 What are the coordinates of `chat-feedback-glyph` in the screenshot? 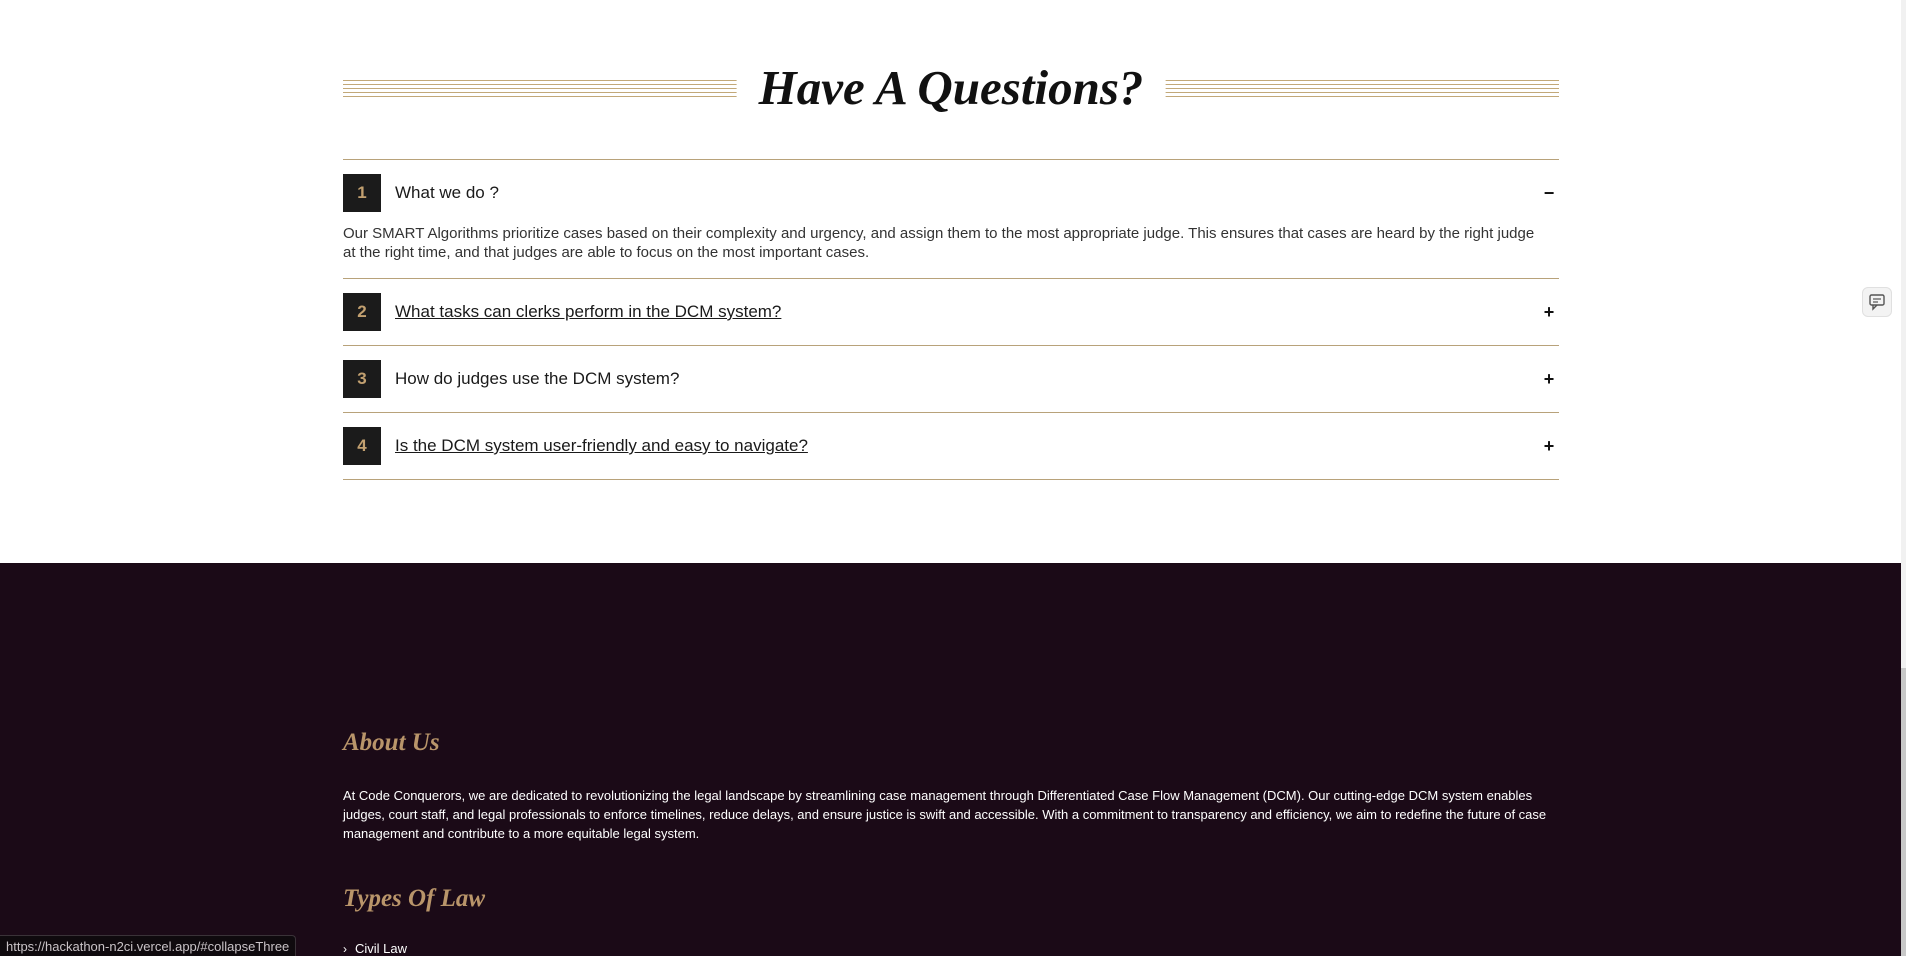 It's located at (1877, 302).